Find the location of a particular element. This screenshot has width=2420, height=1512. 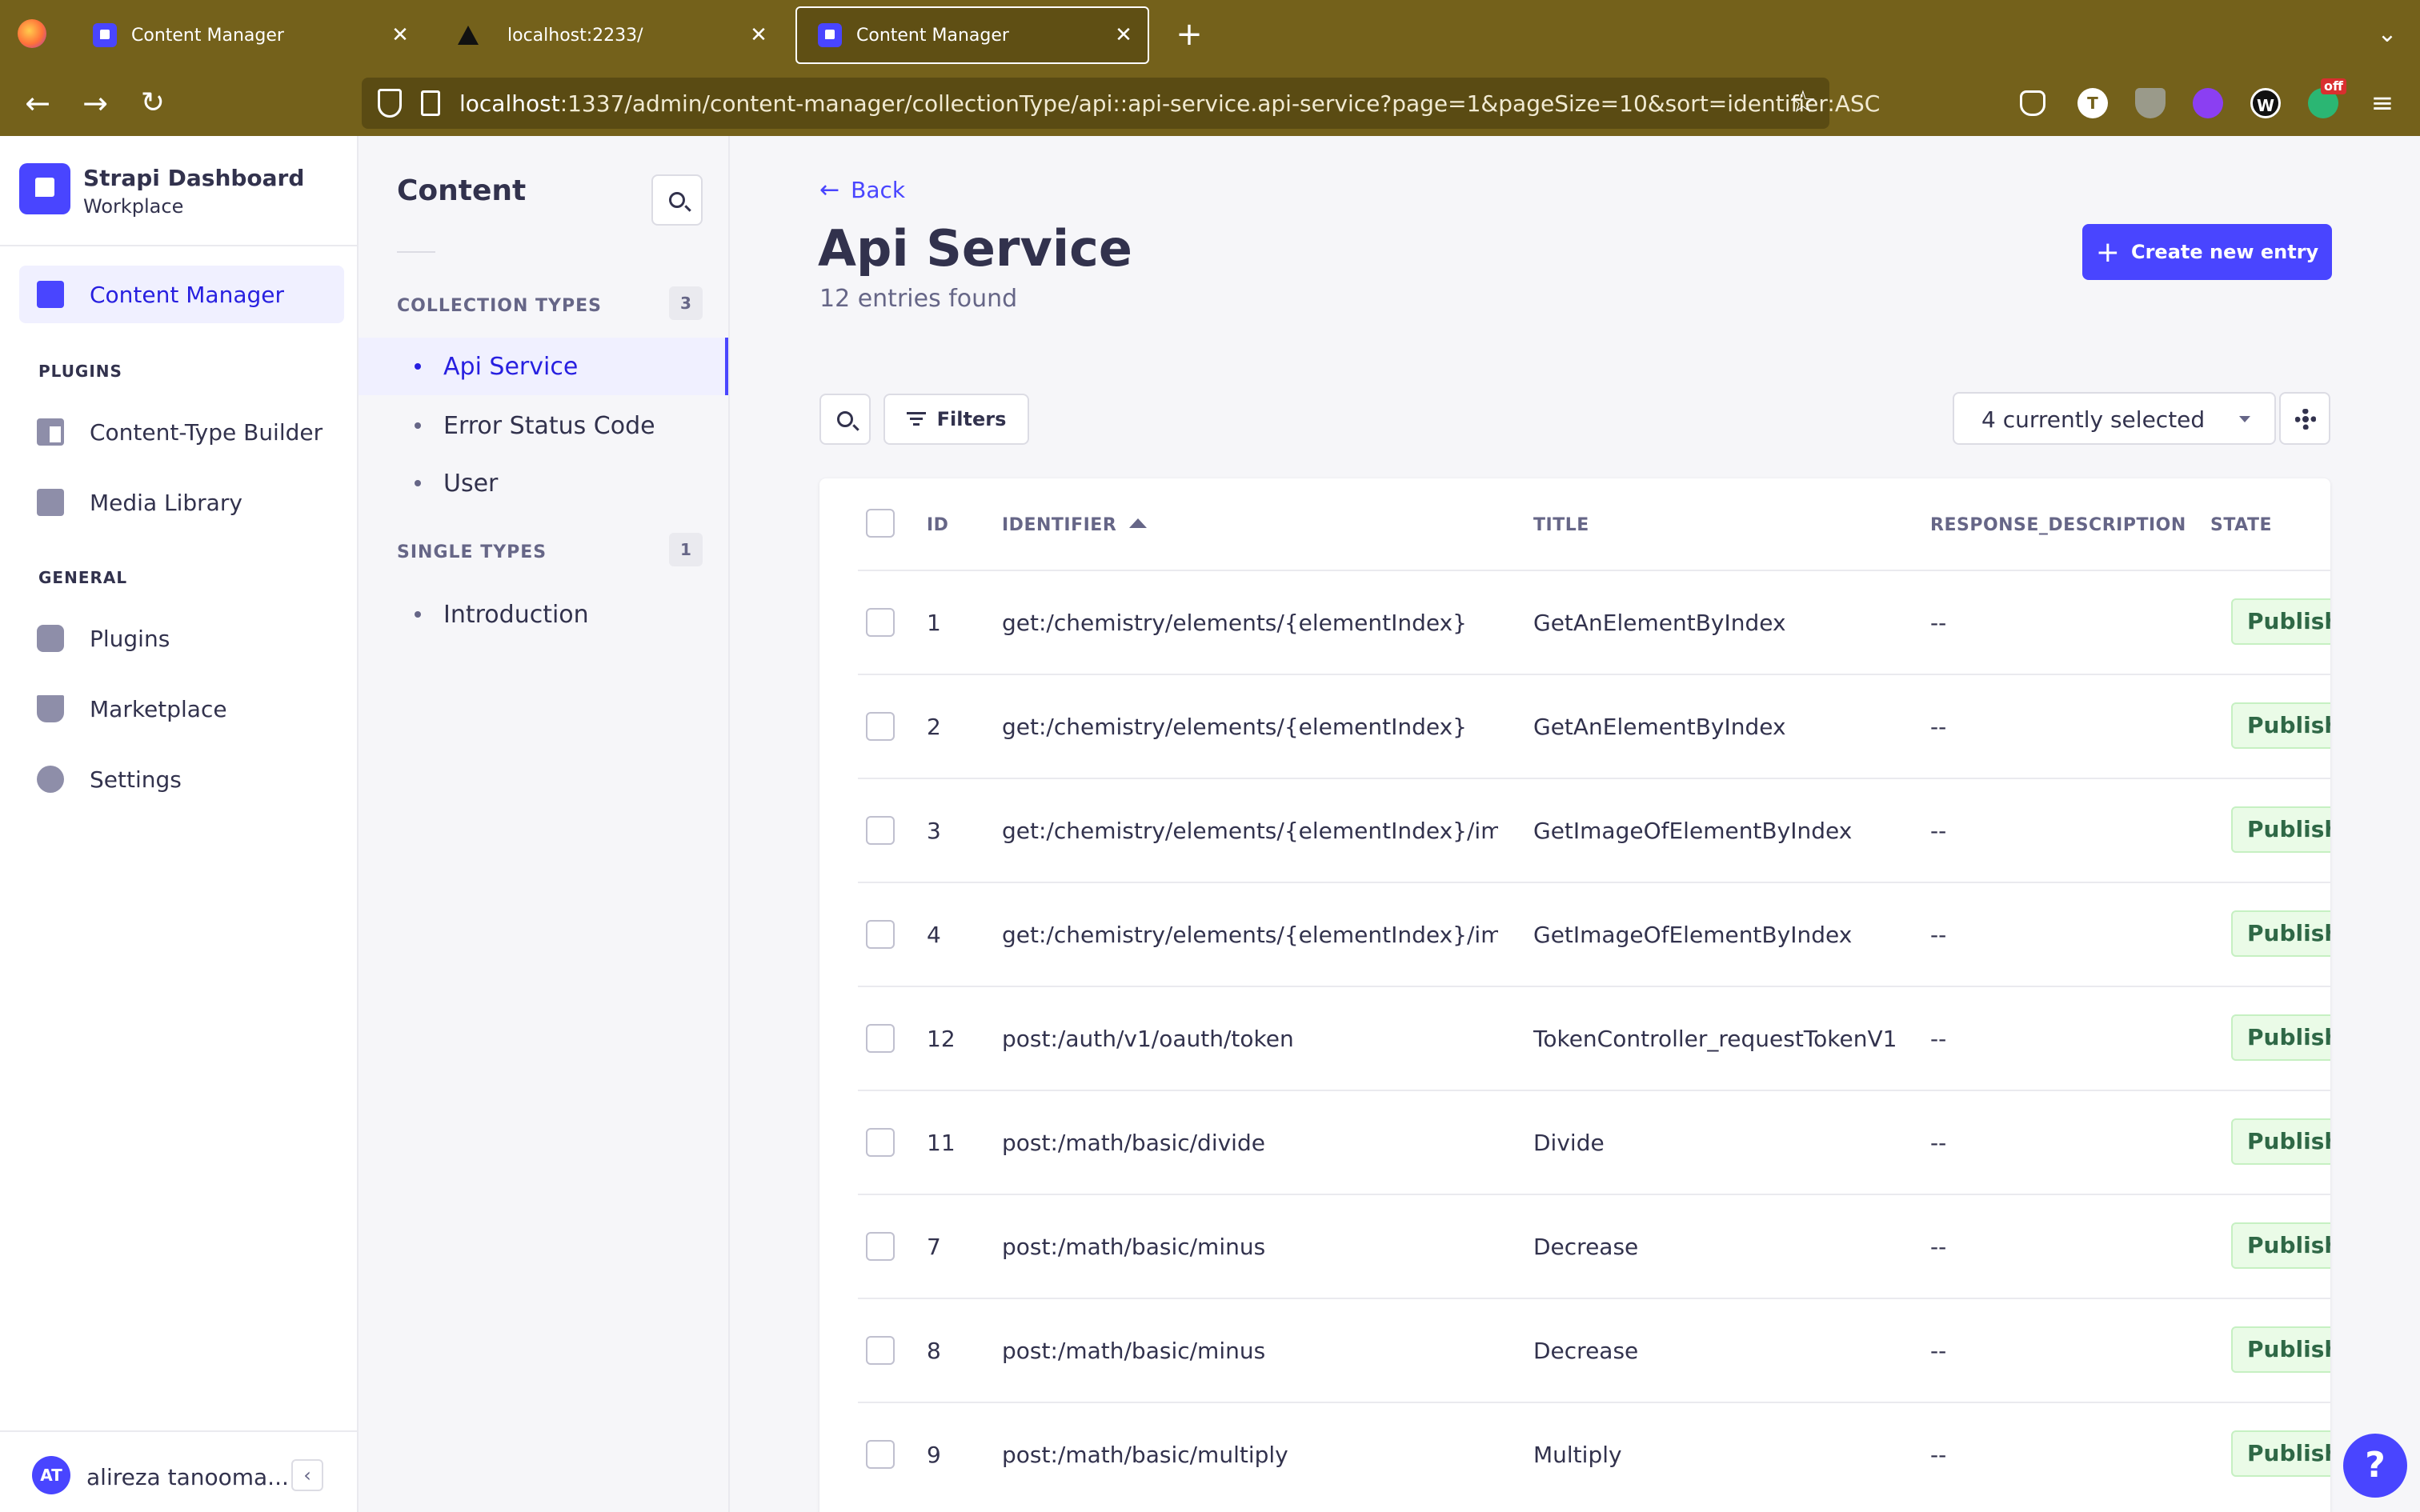

bullet-icon is located at coordinates (418, 366).